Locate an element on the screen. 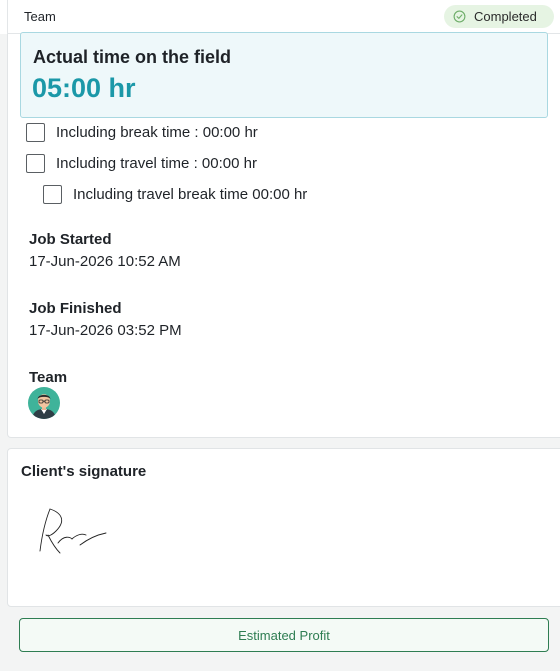 Image resolution: width=560 pixels, height=671 pixels. travel-break-time-label: Including travel break time 00:00 hr is located at coordinates (190, 194).